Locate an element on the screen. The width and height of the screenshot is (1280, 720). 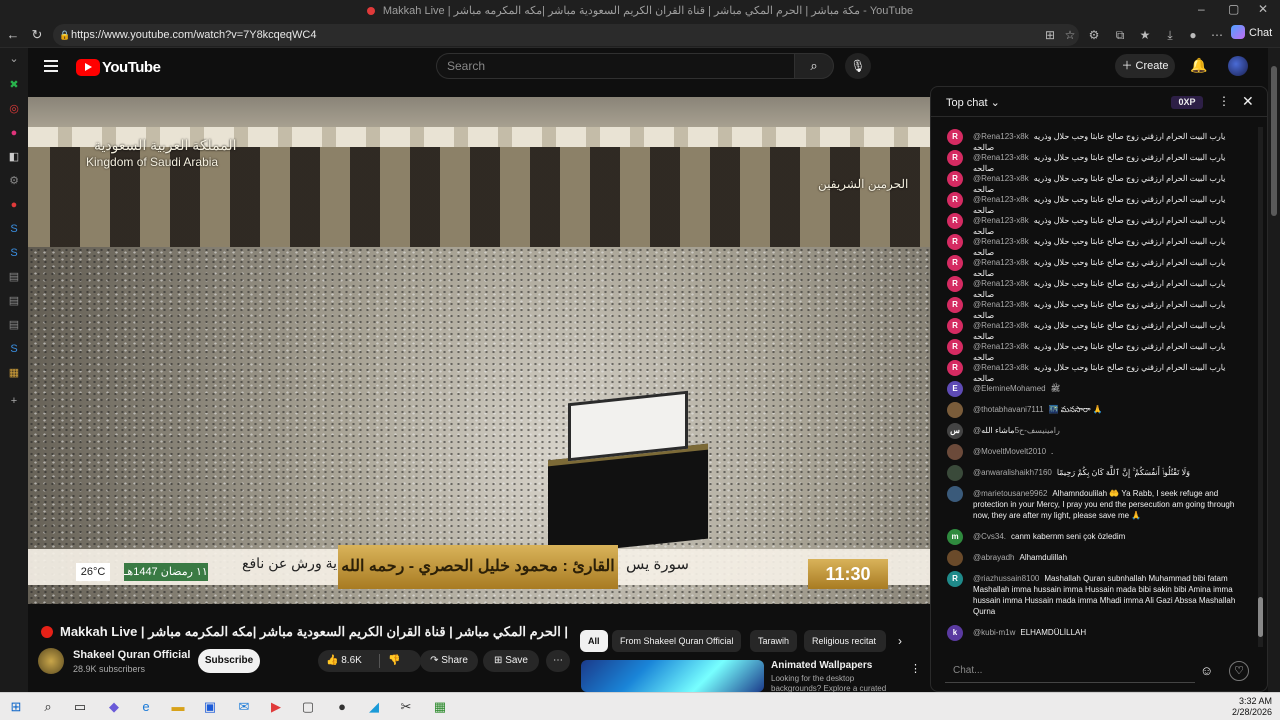
subscribe-button: Subscribe is located at coordinates (229, 661).